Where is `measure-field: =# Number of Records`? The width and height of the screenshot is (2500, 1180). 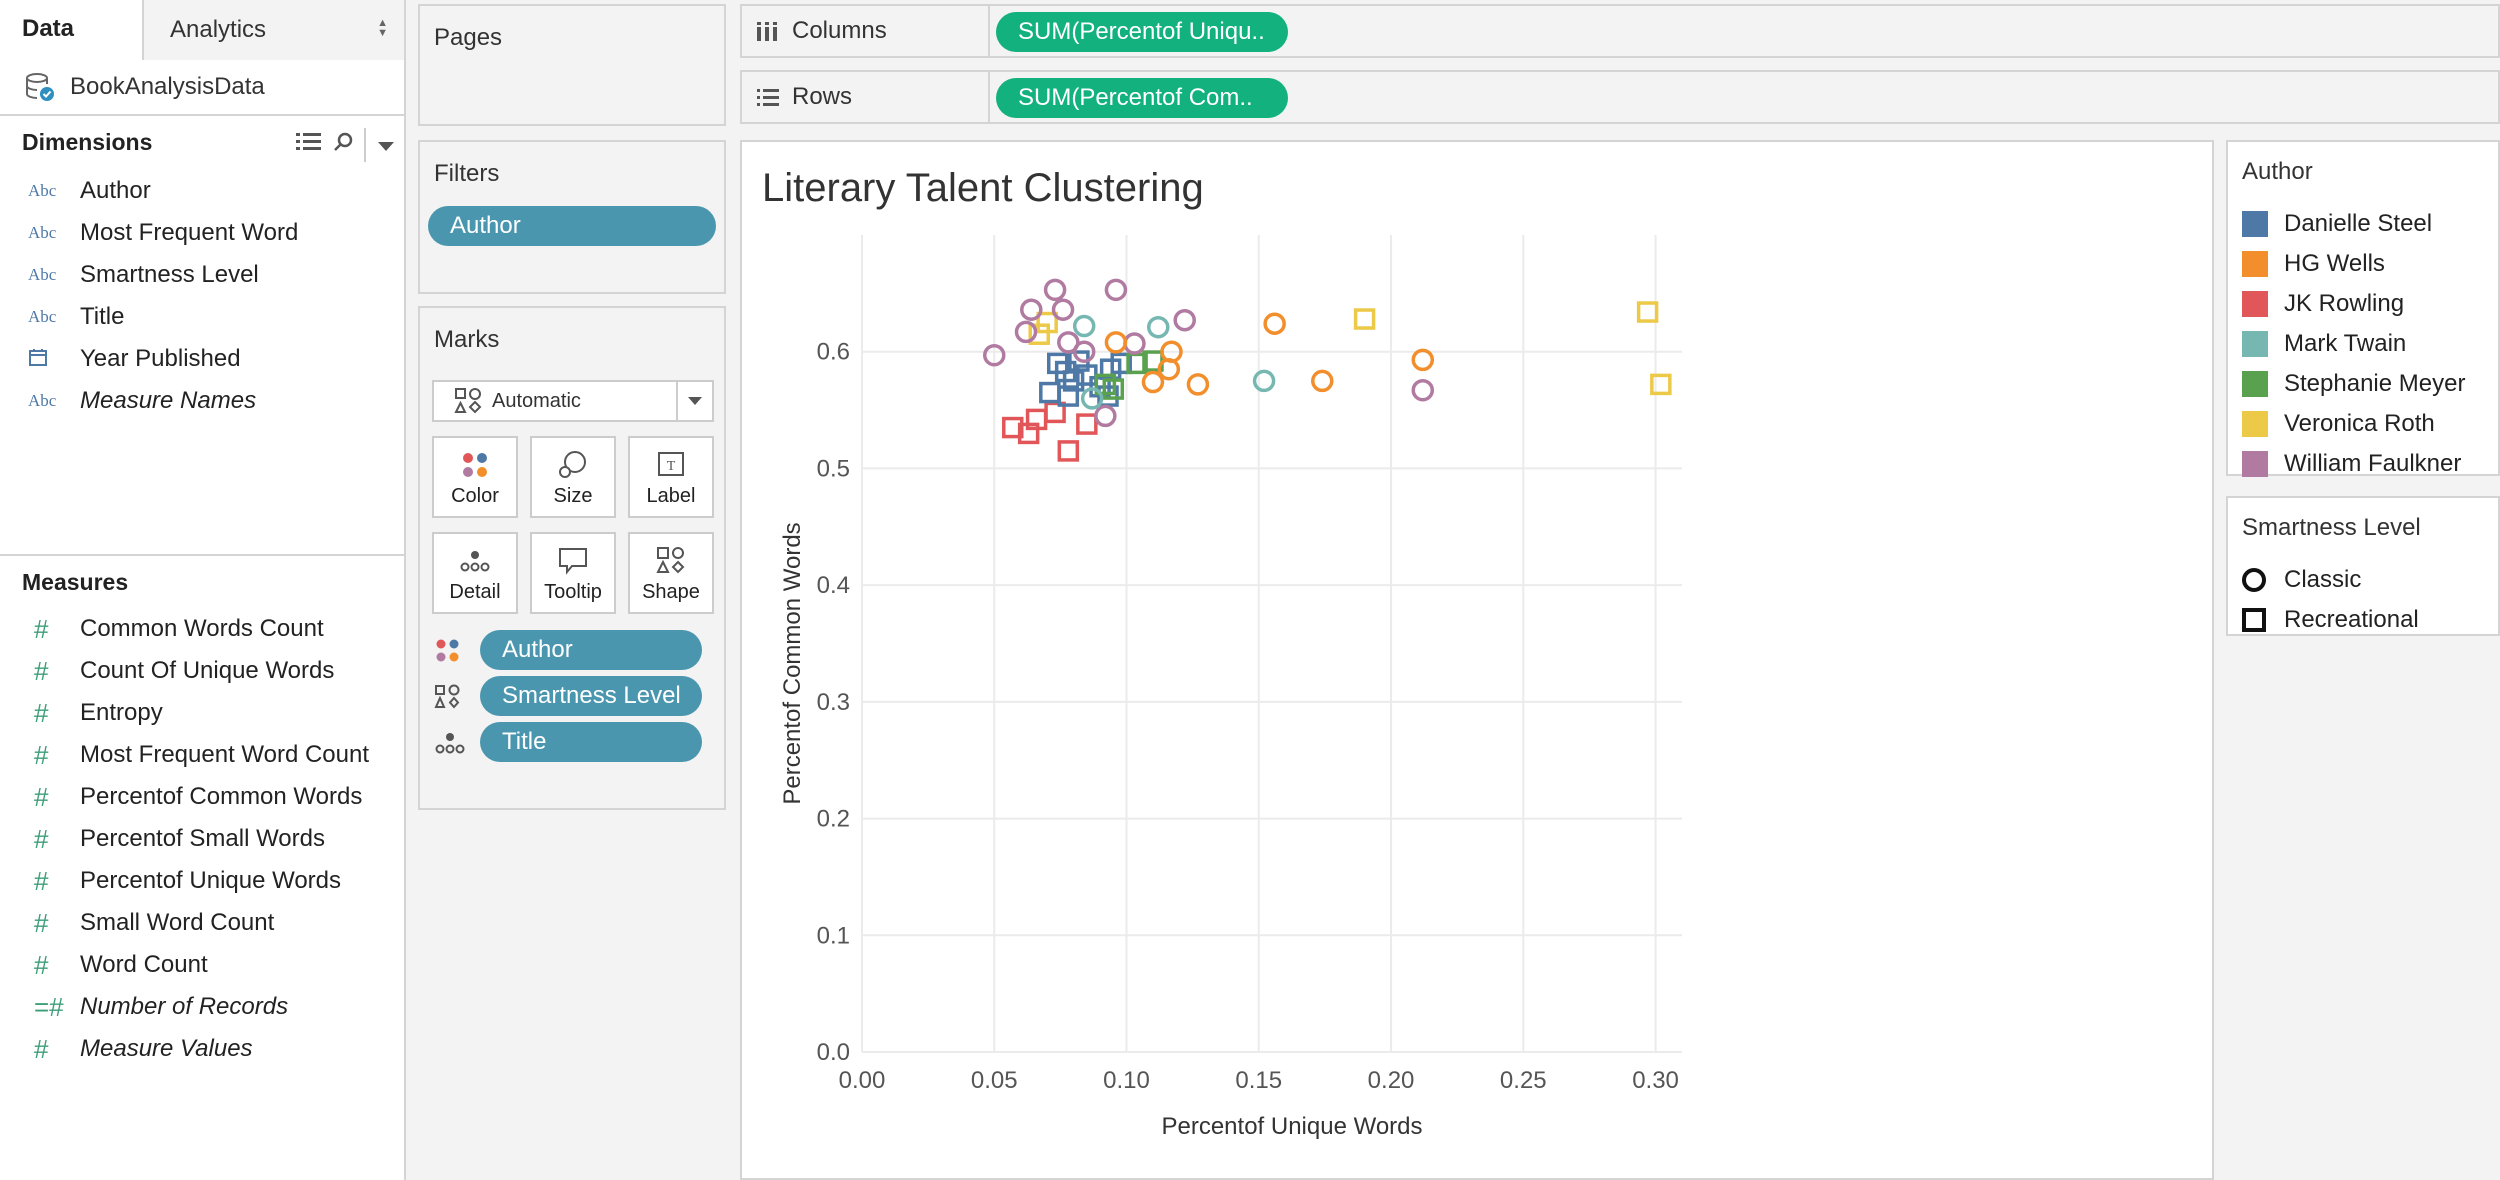
measure-field: =# Number of Records is located at coordinates (202, 1007).